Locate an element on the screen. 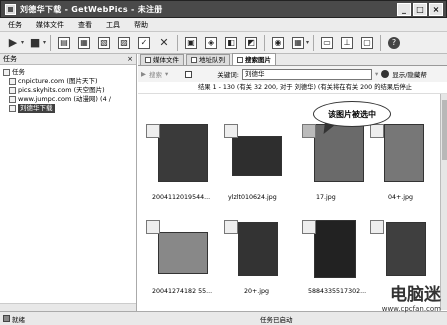  thumbnail-caption: ylzlt010624.jpg is located at coordinates (252, 197).